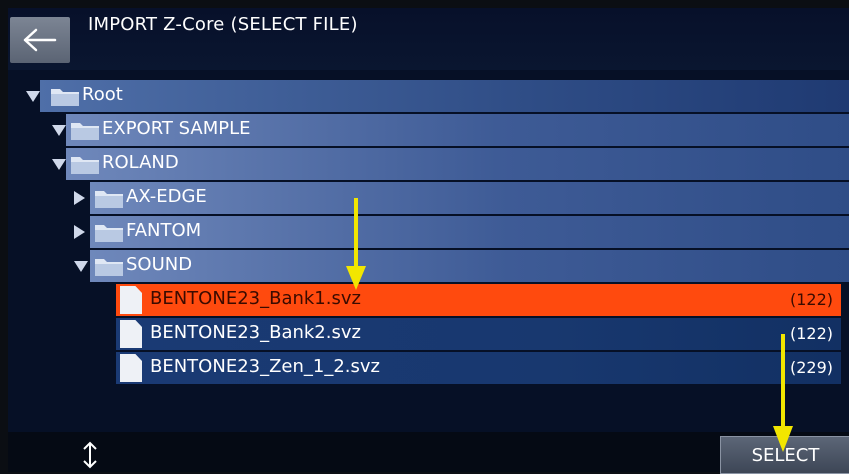 The height and width of the screenshot is (474, 849). I want to click on tree-file-bank1: BENTONE23_Bank1.svz (122), so click(478, 300).